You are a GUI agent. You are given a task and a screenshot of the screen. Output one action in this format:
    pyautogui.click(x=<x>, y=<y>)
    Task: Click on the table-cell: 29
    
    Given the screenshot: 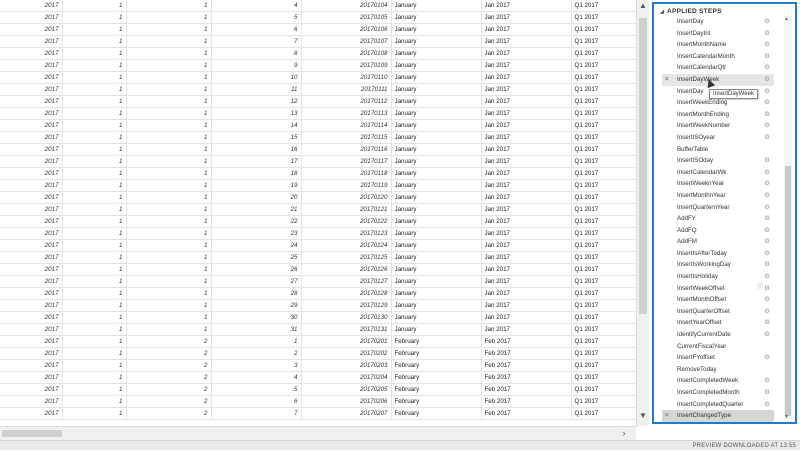 What is the action you would take?
    pyautogui.click(x=256, y=306)
    